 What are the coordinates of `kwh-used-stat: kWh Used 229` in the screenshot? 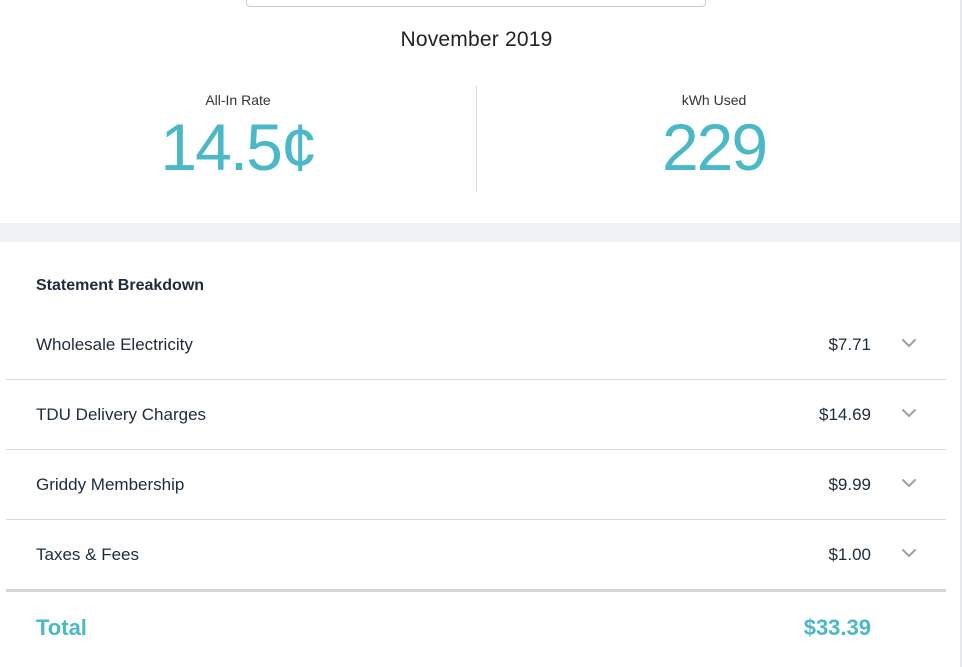 It's located at (714, 136).